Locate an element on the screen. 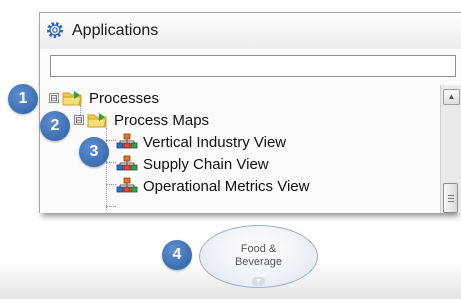  gear-icon is located at coordinates (55, 30).